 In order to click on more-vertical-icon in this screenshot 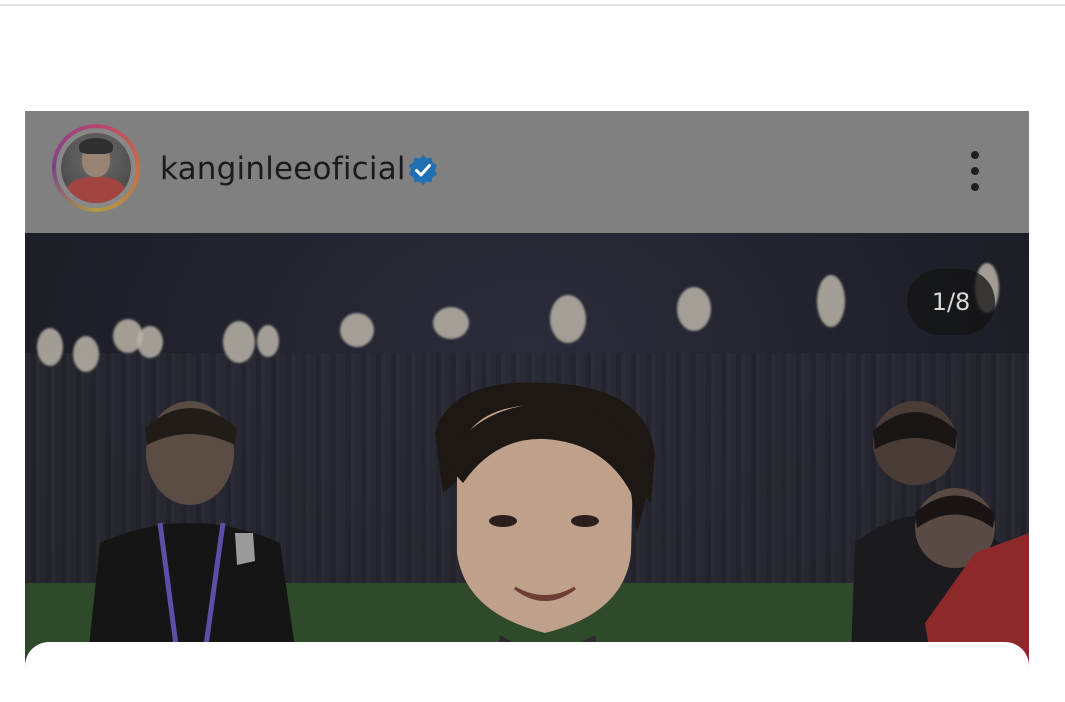, I will do `click(975, 171)`.